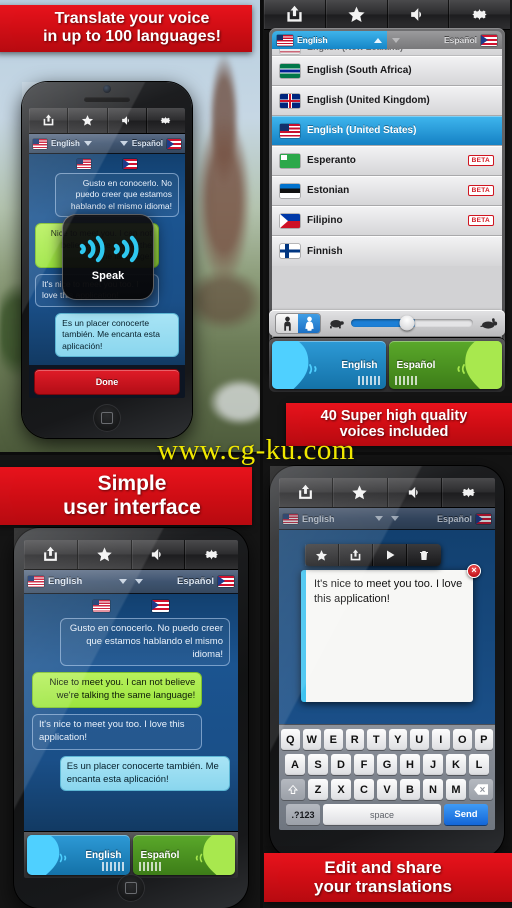  I want to click on list-item: English (United Kingdom), so click(387, 101).